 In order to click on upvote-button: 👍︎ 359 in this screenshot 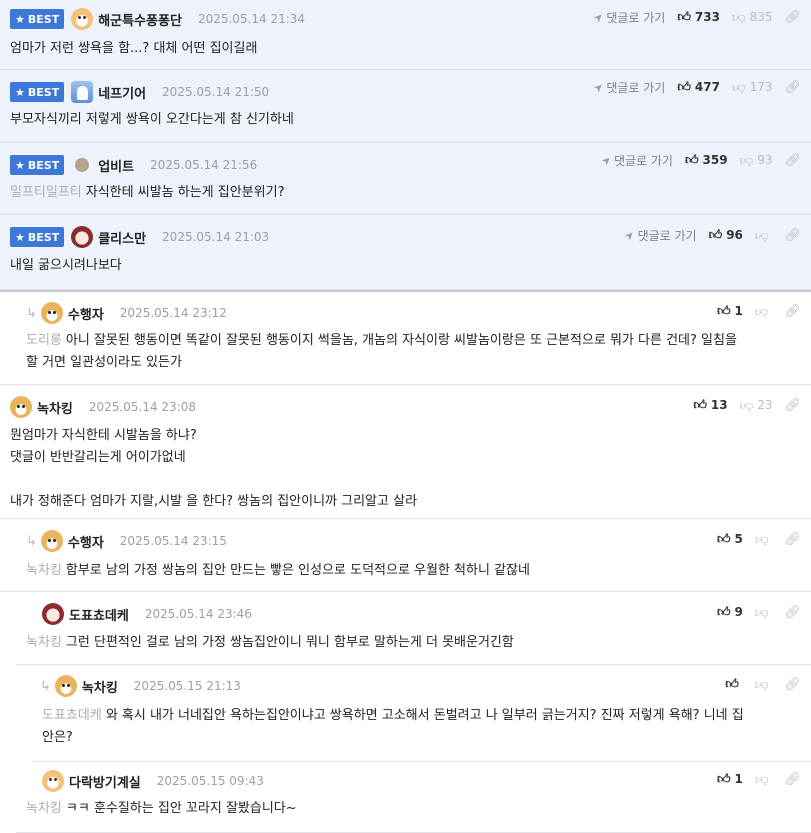, I will do `click(706, 160)`.